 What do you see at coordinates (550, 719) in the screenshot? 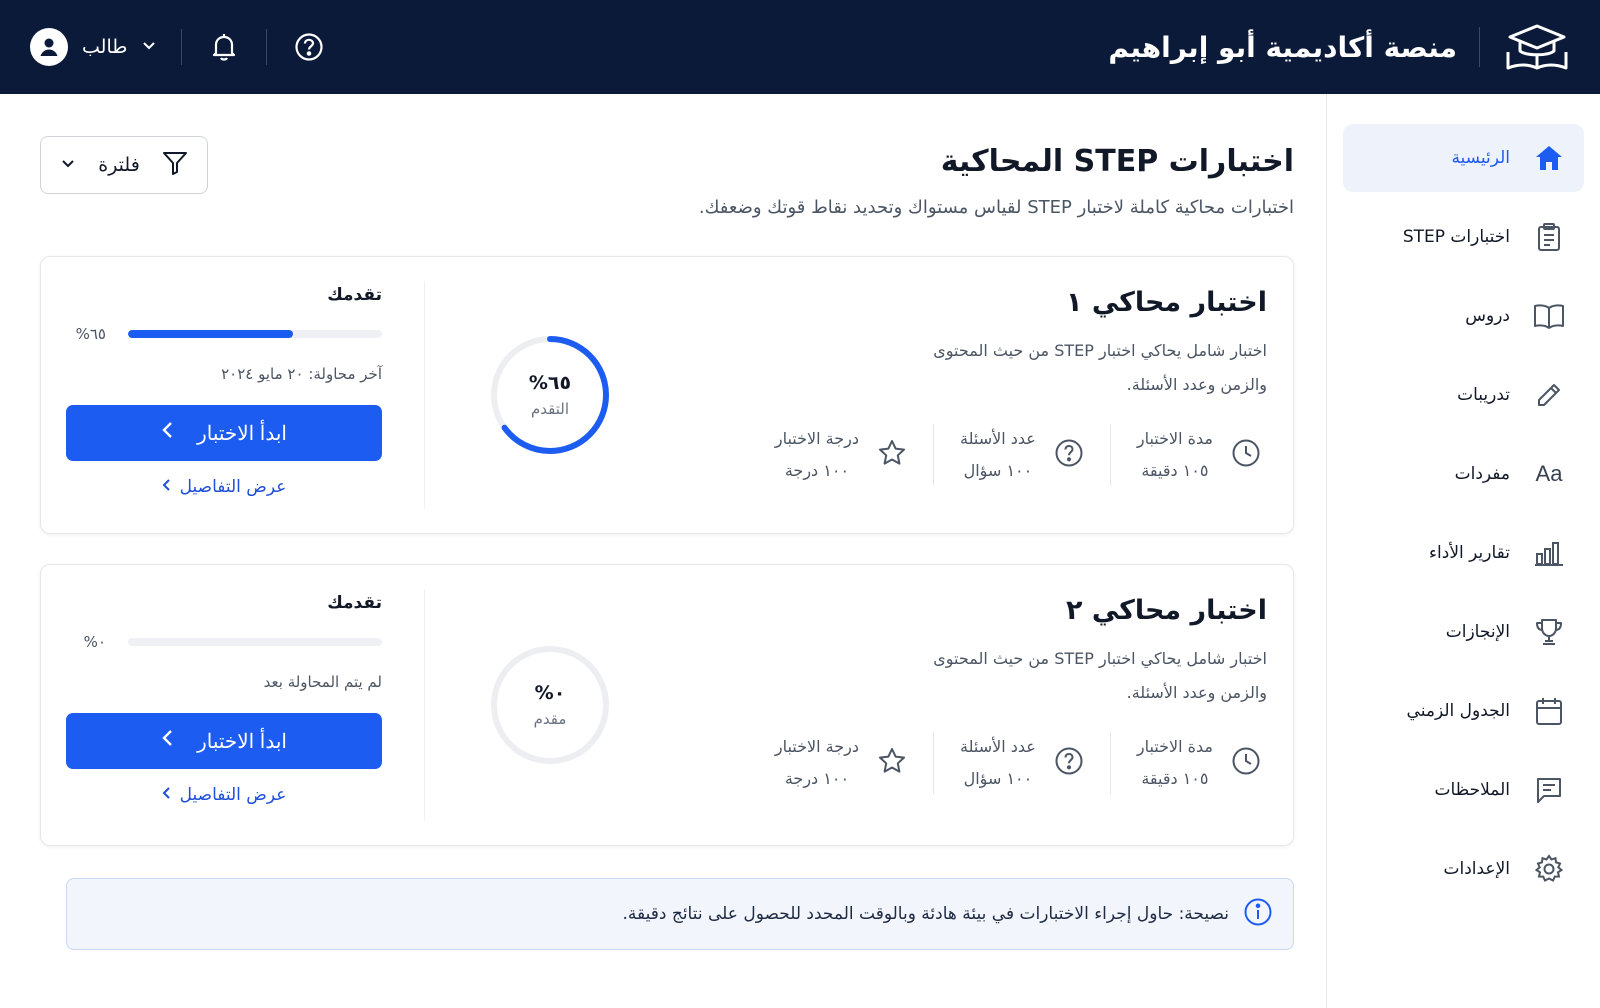
I see `ring-caption: مقدم` at bounding box center [550, 719].